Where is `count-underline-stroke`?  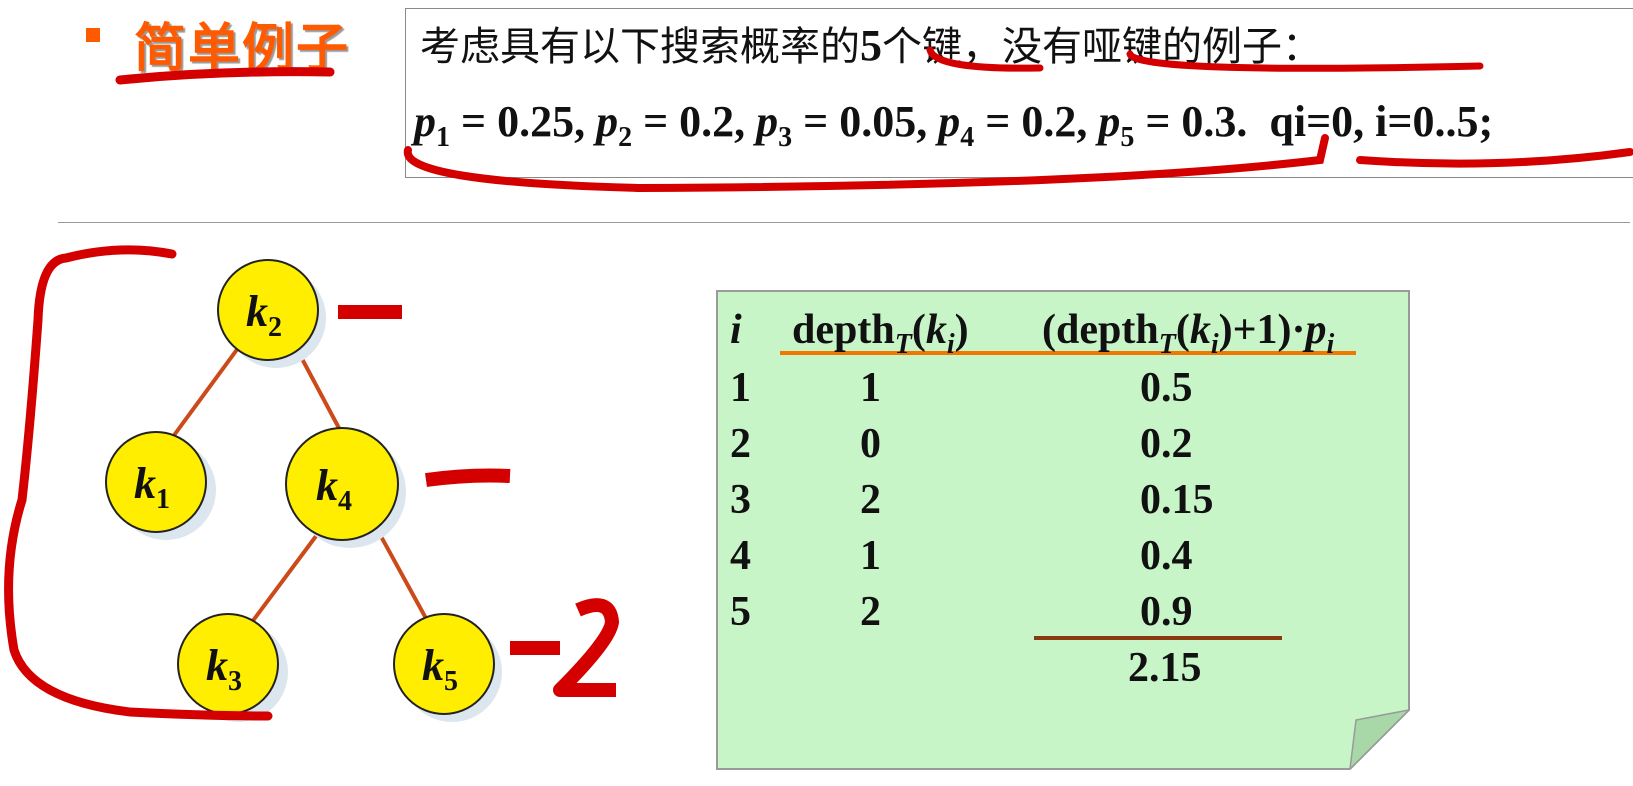
count-underline-stroke is located at coordinates (985, 59).